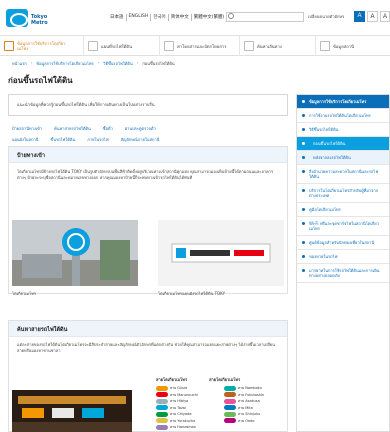  I want to click on sidebar-item: คู่มือโตเกียวเมโทร, so click(343, 210).